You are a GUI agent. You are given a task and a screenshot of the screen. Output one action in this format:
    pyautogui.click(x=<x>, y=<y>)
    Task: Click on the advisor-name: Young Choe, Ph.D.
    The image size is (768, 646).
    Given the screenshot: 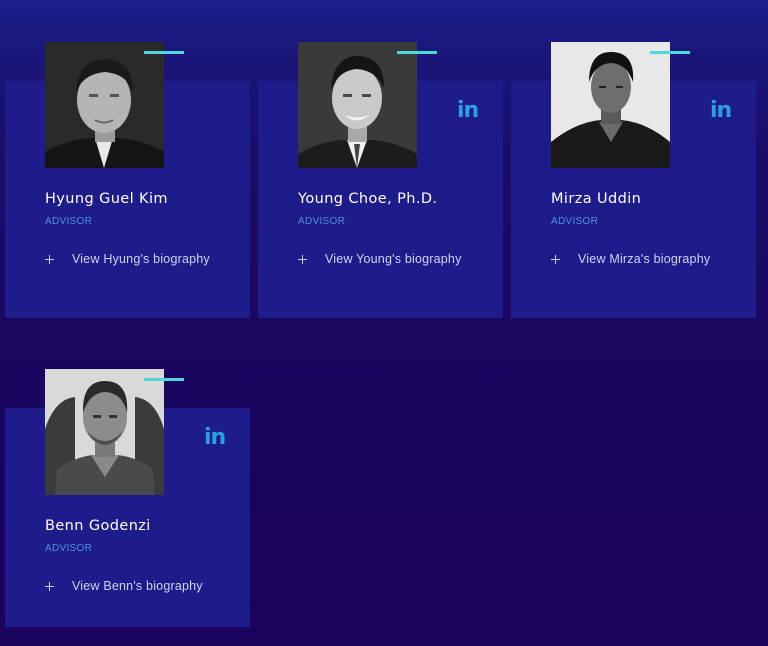 What is the action you would take?
    pyautogui.click(x=368, y=199)
    